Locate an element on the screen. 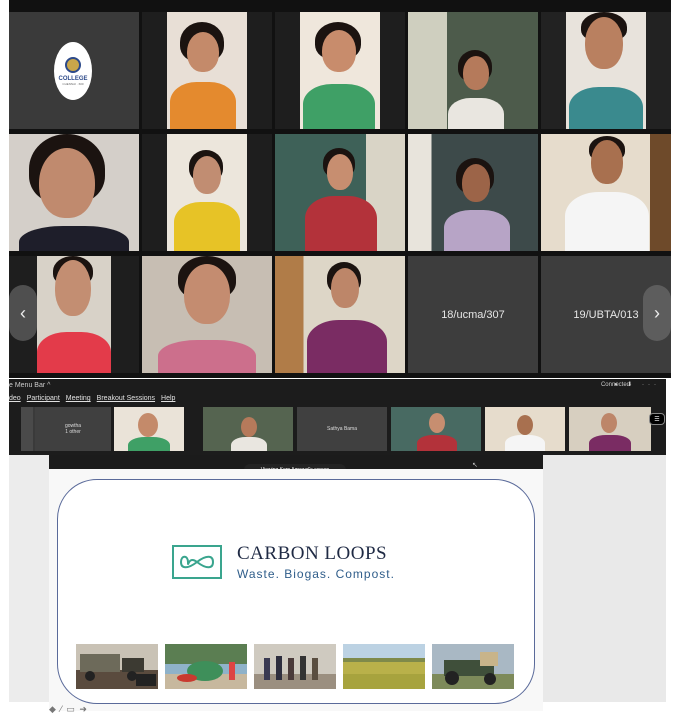 This screenshot has height=715, width=679. thumbnail-participant: Sathya Bama is located at coordinates (342, 429).